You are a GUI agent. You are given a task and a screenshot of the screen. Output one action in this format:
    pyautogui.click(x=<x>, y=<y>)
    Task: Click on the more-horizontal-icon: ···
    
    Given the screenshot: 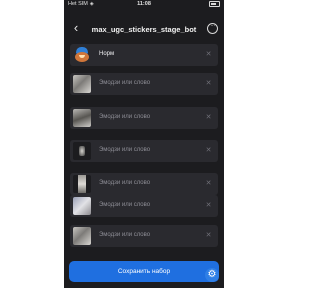 What is the action you would take?
    pyautogui.click(x=212, y=26)
    